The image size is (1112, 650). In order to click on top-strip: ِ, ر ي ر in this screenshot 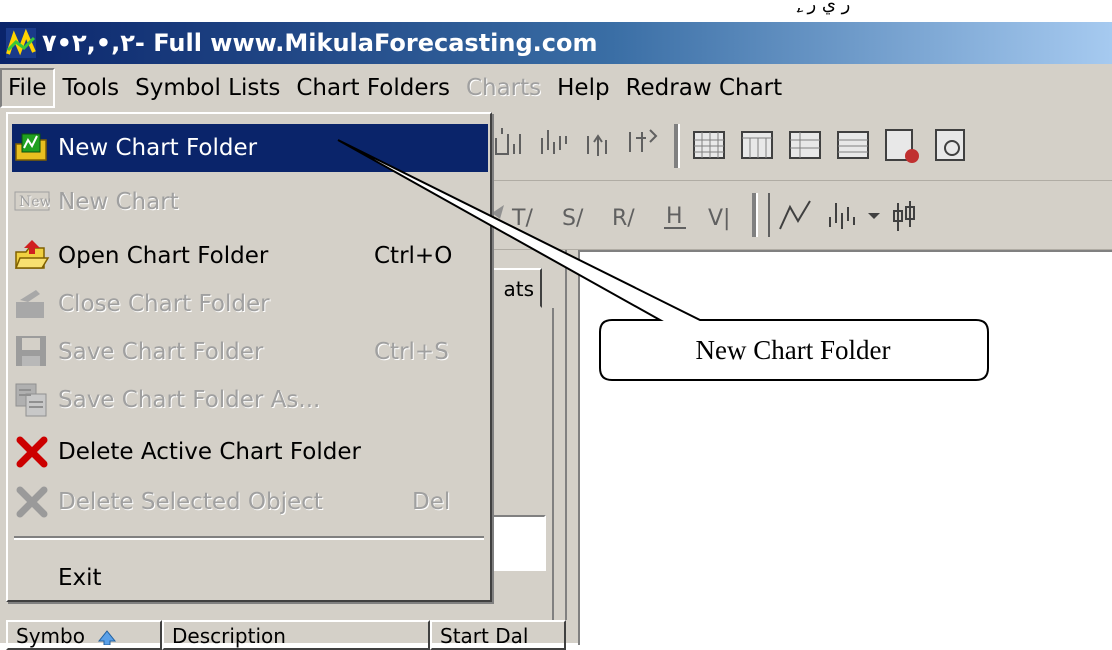, I will do `click(556, 11)`.